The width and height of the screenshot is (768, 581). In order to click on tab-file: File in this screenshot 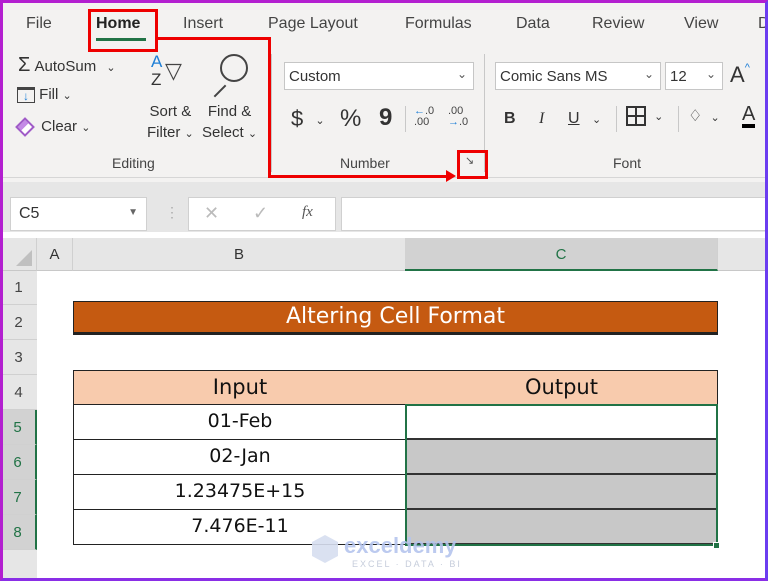, I will do `click(39, 24)`.